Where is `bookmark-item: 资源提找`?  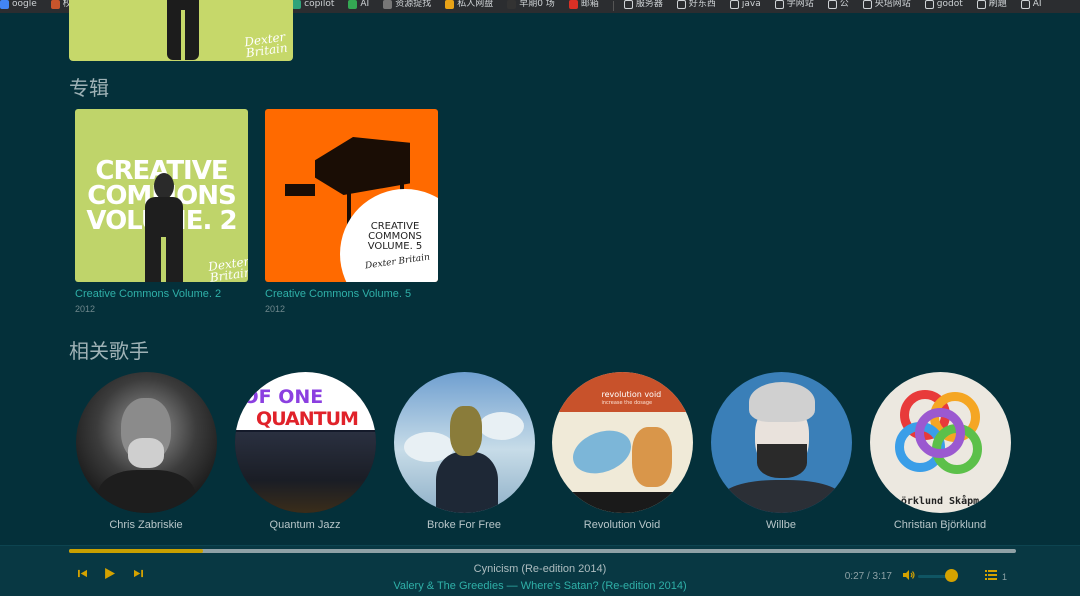 bookmark-item: 资源提找 is located at coordinates (407, 5).